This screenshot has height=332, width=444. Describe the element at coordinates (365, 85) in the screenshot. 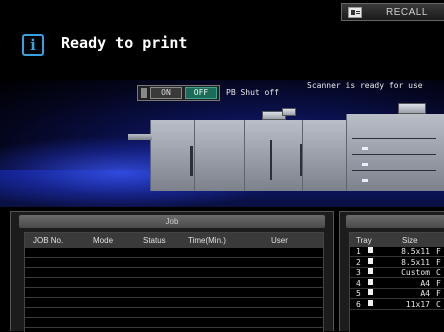

I see `scanner-status-text: Scanner is ready for use` at that location.